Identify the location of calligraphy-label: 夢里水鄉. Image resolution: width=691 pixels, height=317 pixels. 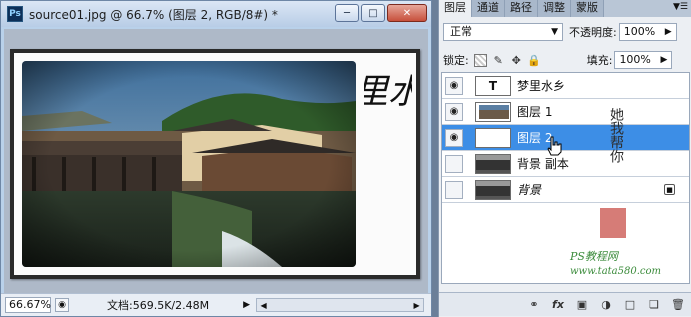
(388, 92).